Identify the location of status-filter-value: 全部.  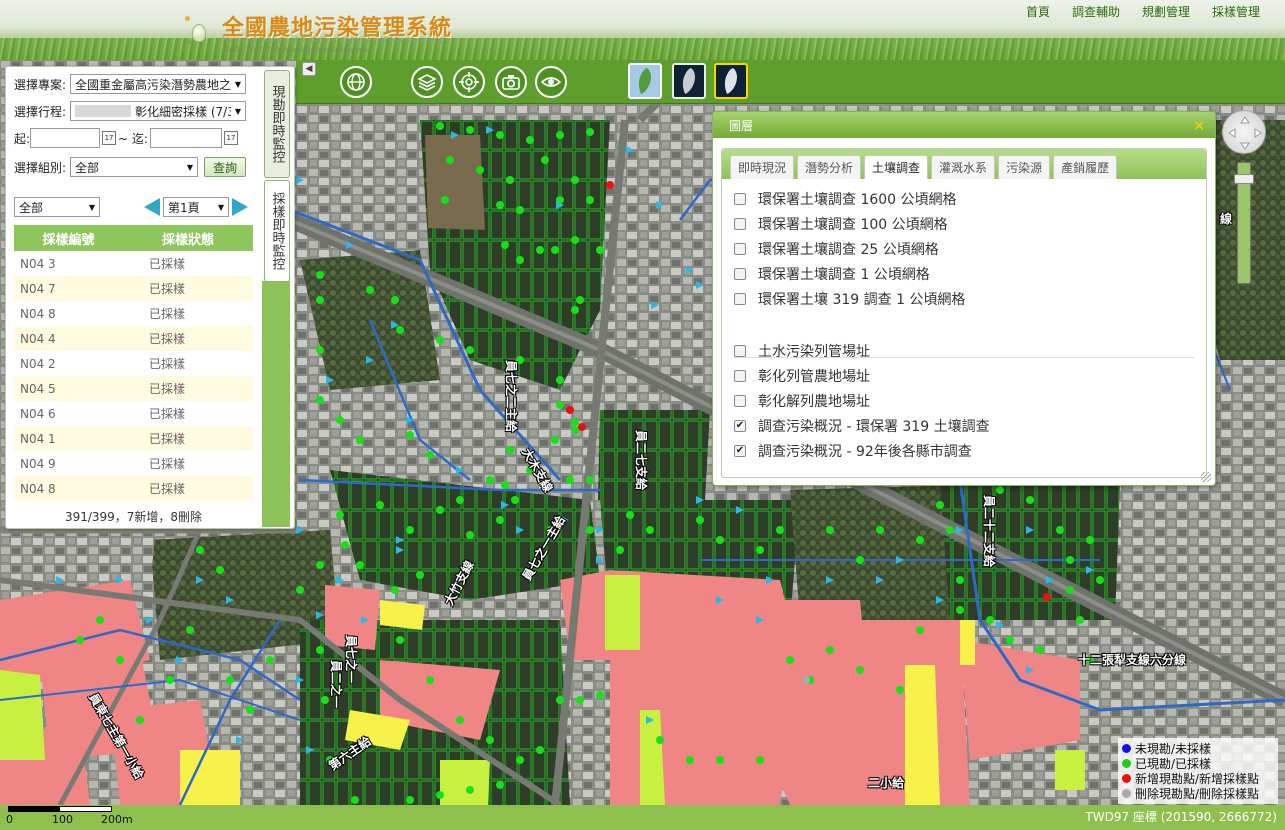
(31, 207).